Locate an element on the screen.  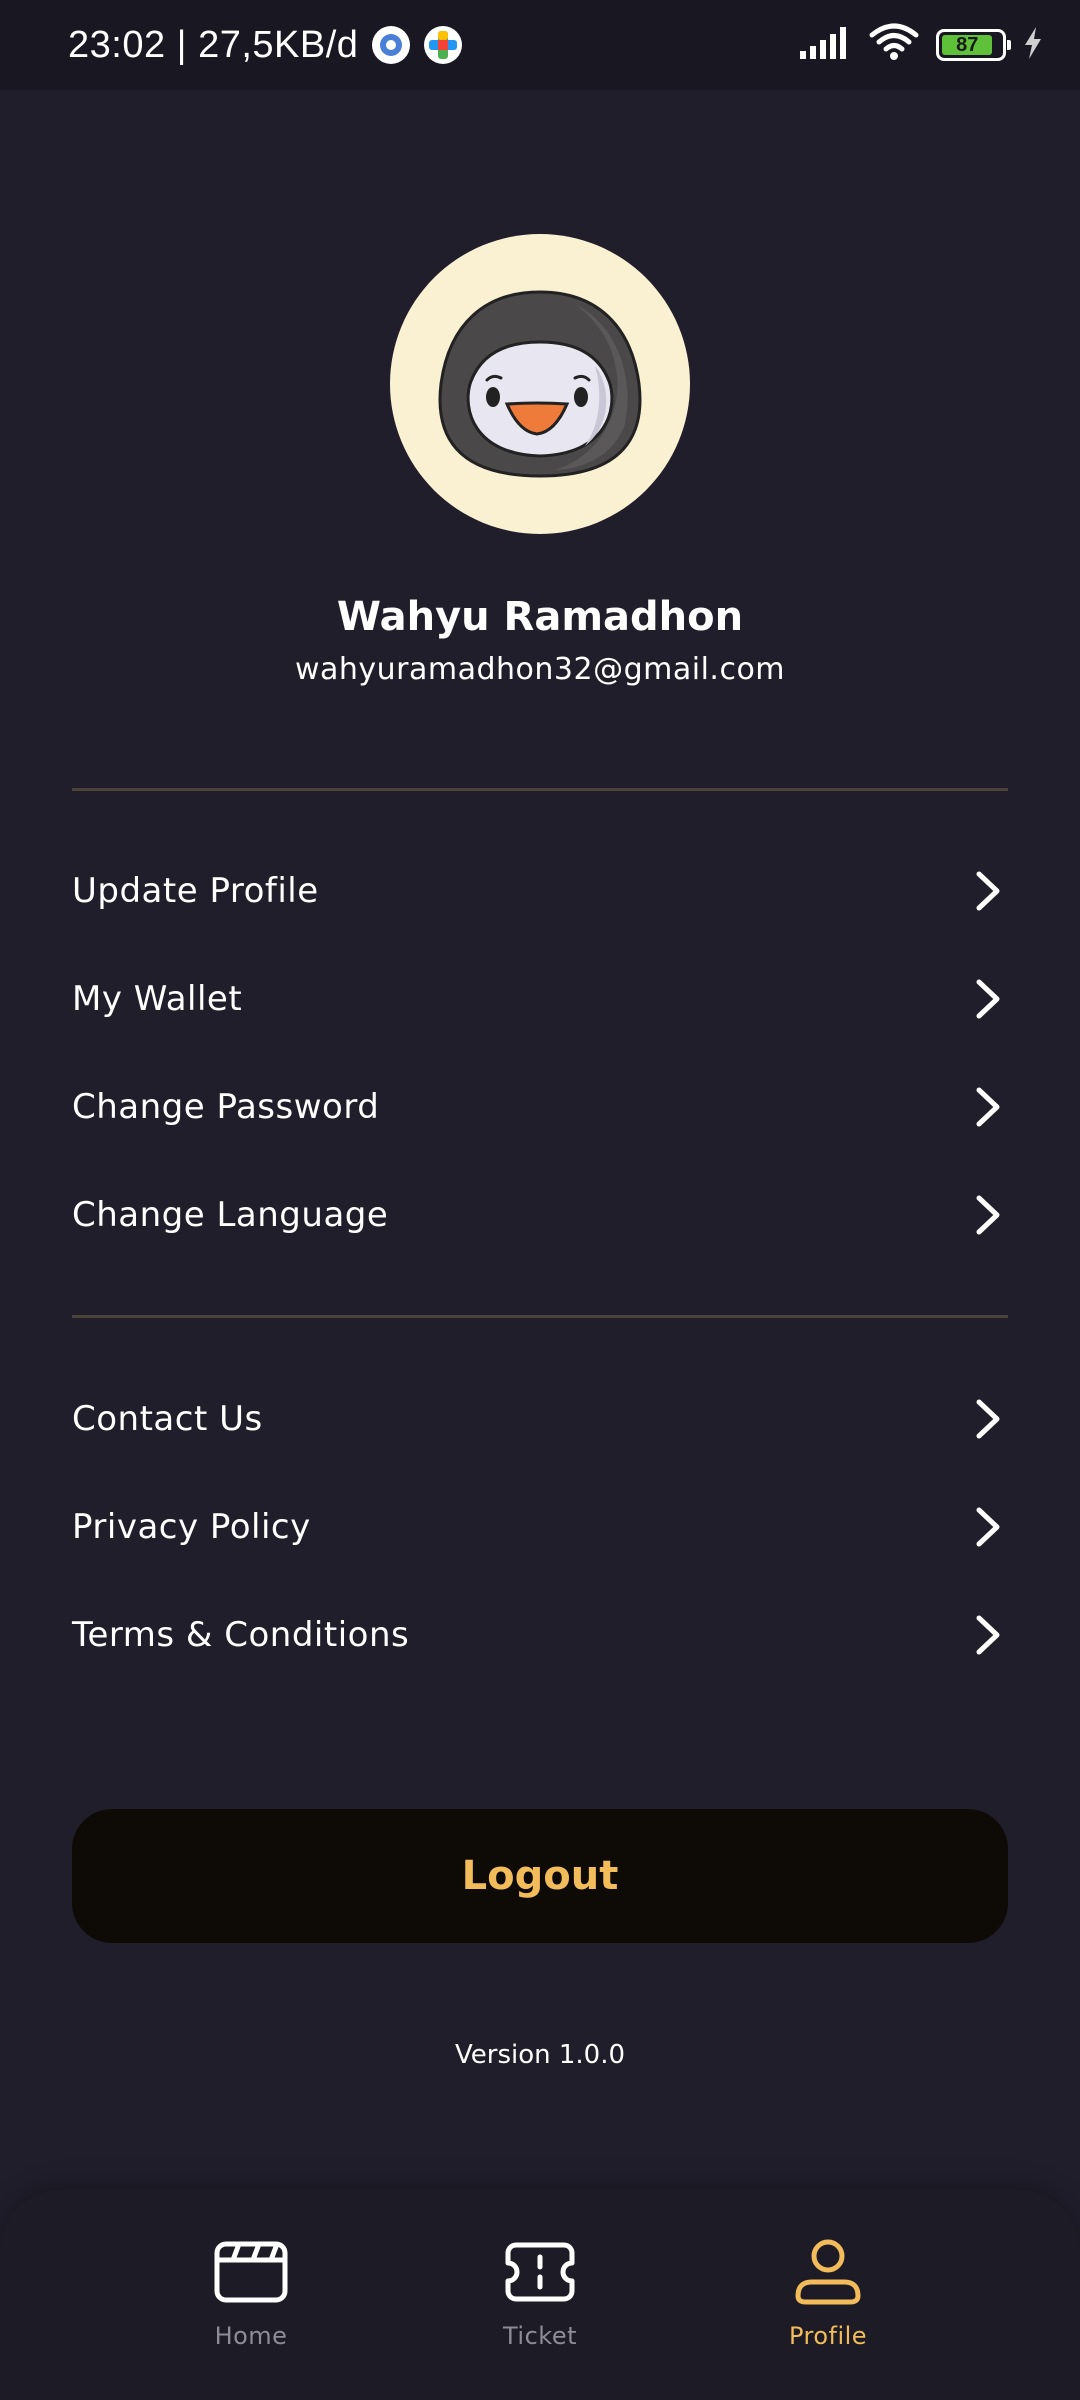
menu-item-label: Terms & Conditions is located at coordinates (241, 1635).